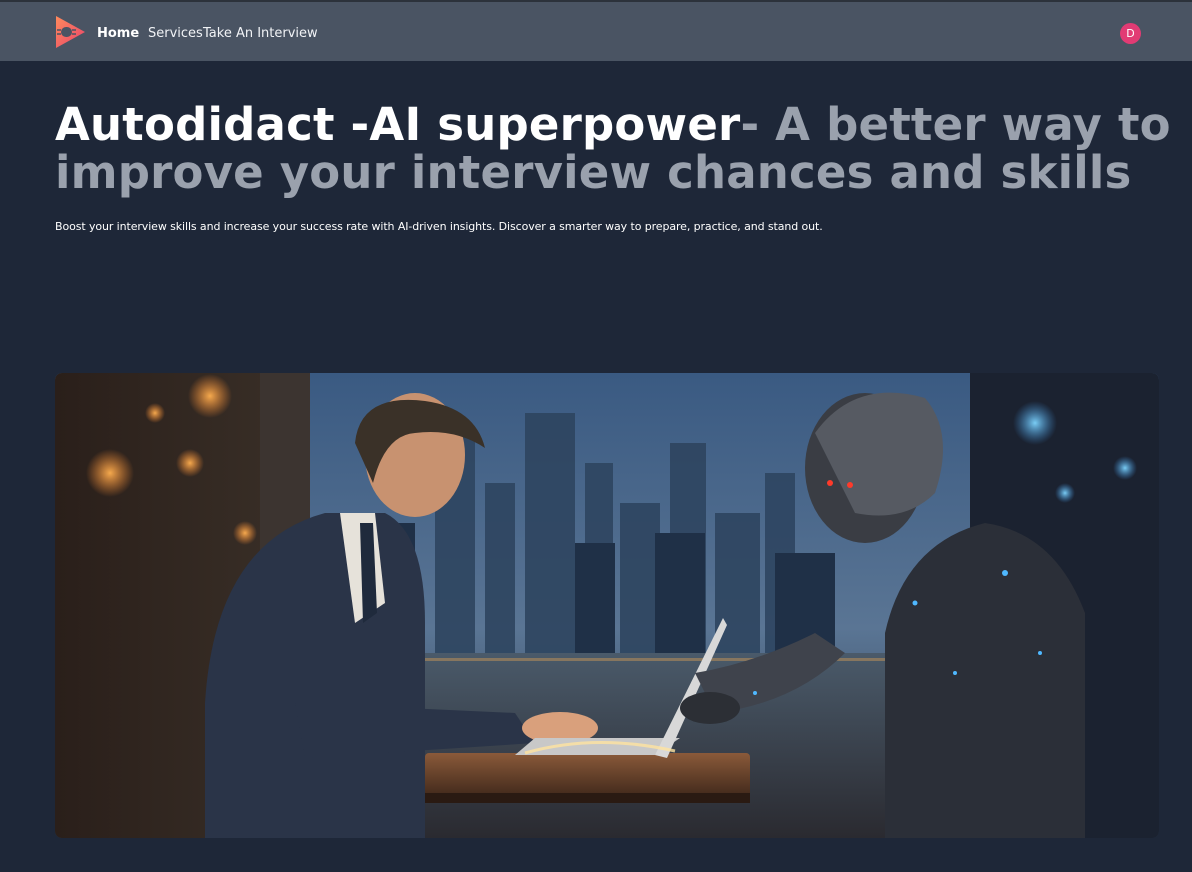 This screenshot has height=872, width=1192. What do you see at coordinates (175, 33) in the screenshot?
I see `nav-services-link: Services` at bounding box center [175, 33].